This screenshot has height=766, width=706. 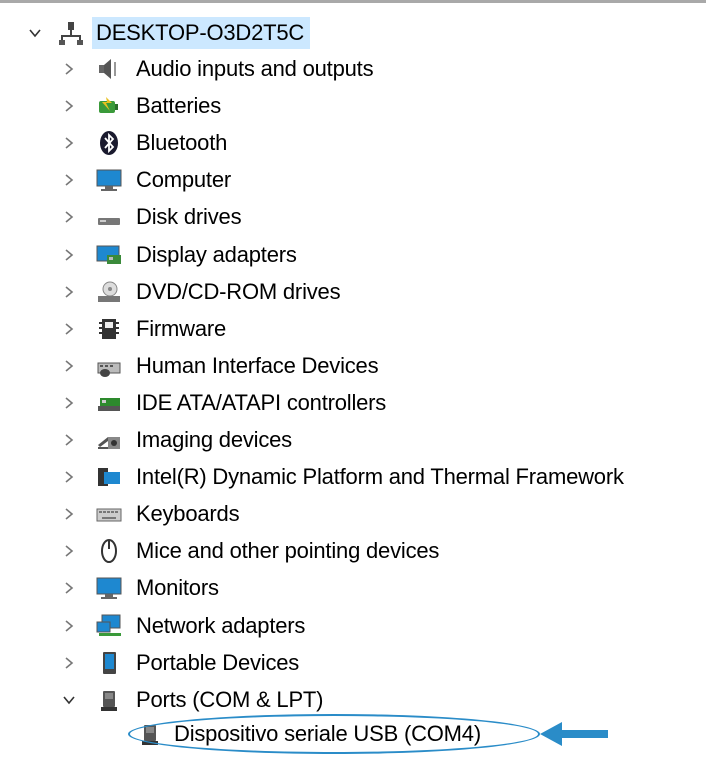 I want to click on tree-category-label: IDE ATA/ATAPI controllers, so click(x=261, y=402).